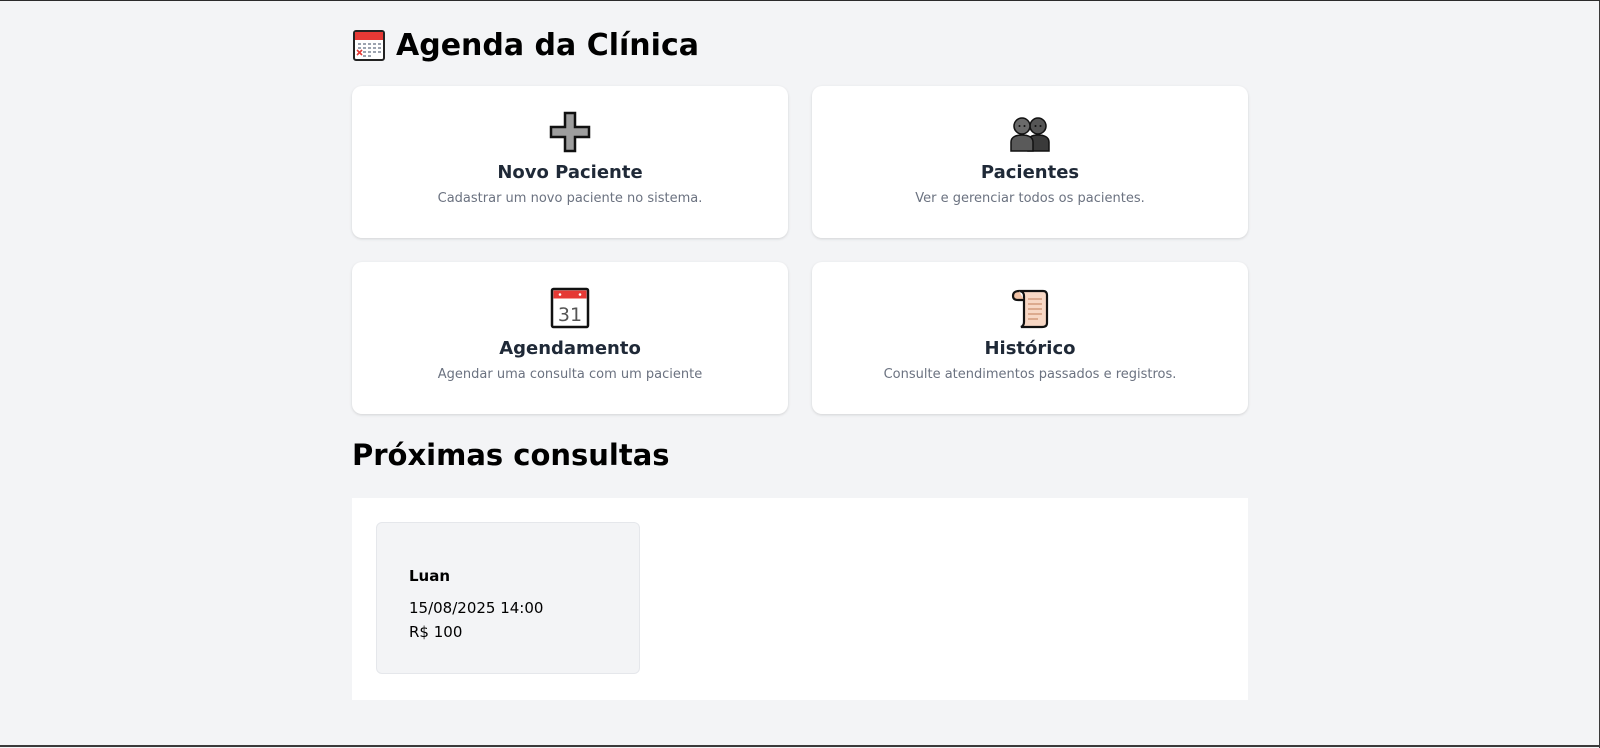  I want to click on people-icon, so click(1030, 132).